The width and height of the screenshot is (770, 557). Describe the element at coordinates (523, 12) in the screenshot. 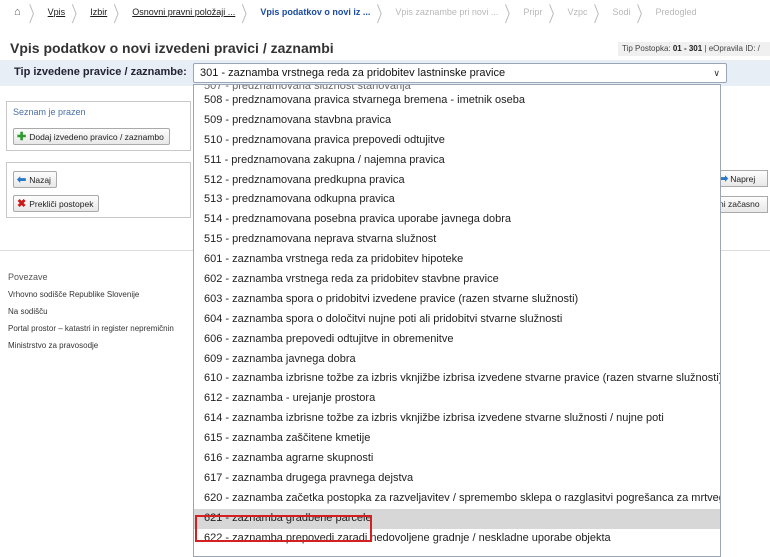

I see `breadcrumb-item-pripr: 〉 Pripr` at that location.